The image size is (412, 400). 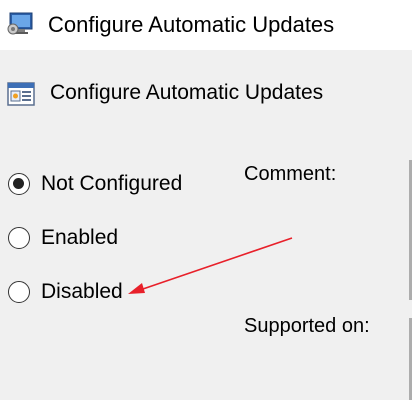 I want to click on policy-setting-icon, so click(x=21, y=94).